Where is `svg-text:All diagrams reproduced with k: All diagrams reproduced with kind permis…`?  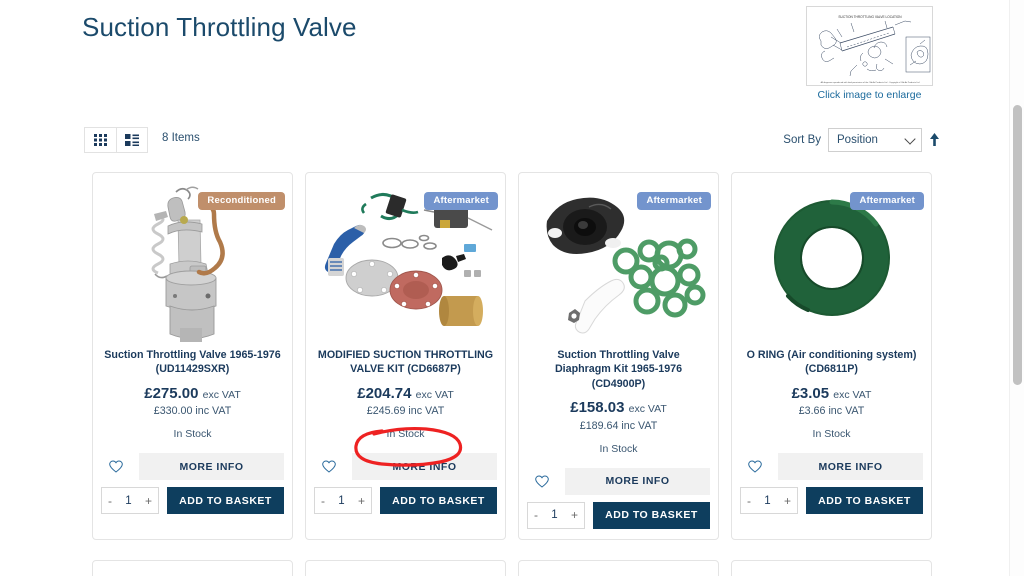
svg-text:All diagrams reproduced with k: All diagrams reproduced with kind permis… is located at coordinates (871, 82).